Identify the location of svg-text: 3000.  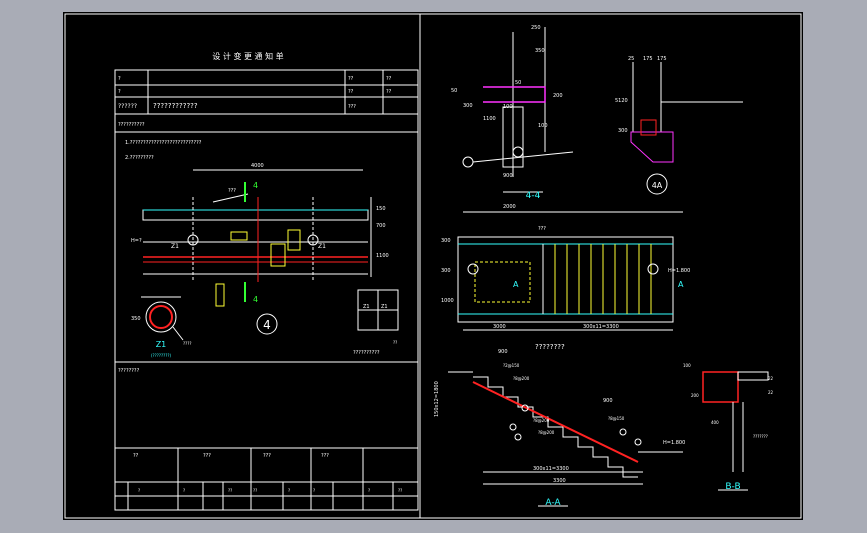
(499, 327).